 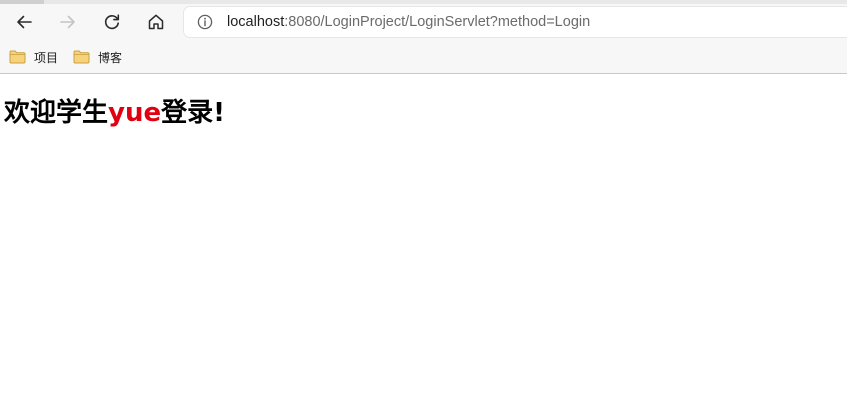 What do you see at coordinates (193, 113) in the screenshot?
I see `welcome-suffix: 登录!` at bounding box center [193, 113].